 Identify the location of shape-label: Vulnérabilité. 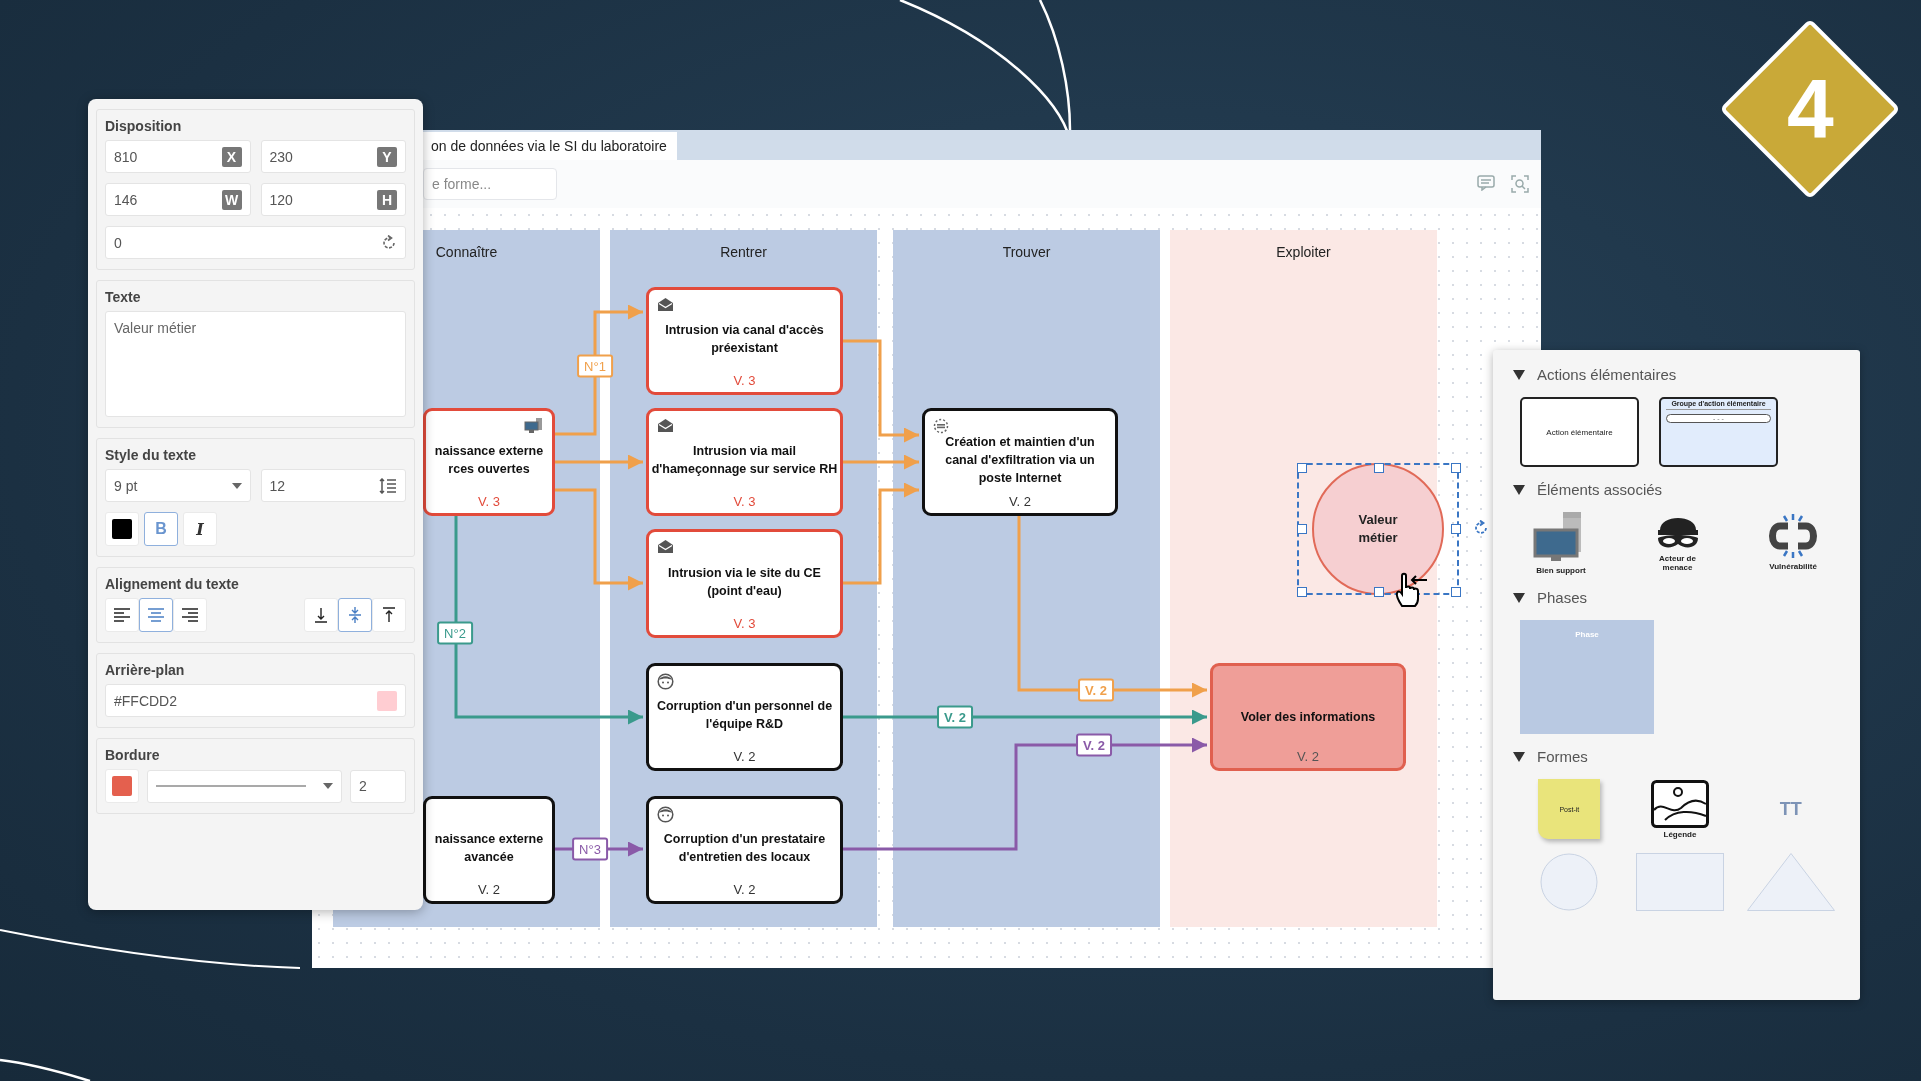
(1793, 566).